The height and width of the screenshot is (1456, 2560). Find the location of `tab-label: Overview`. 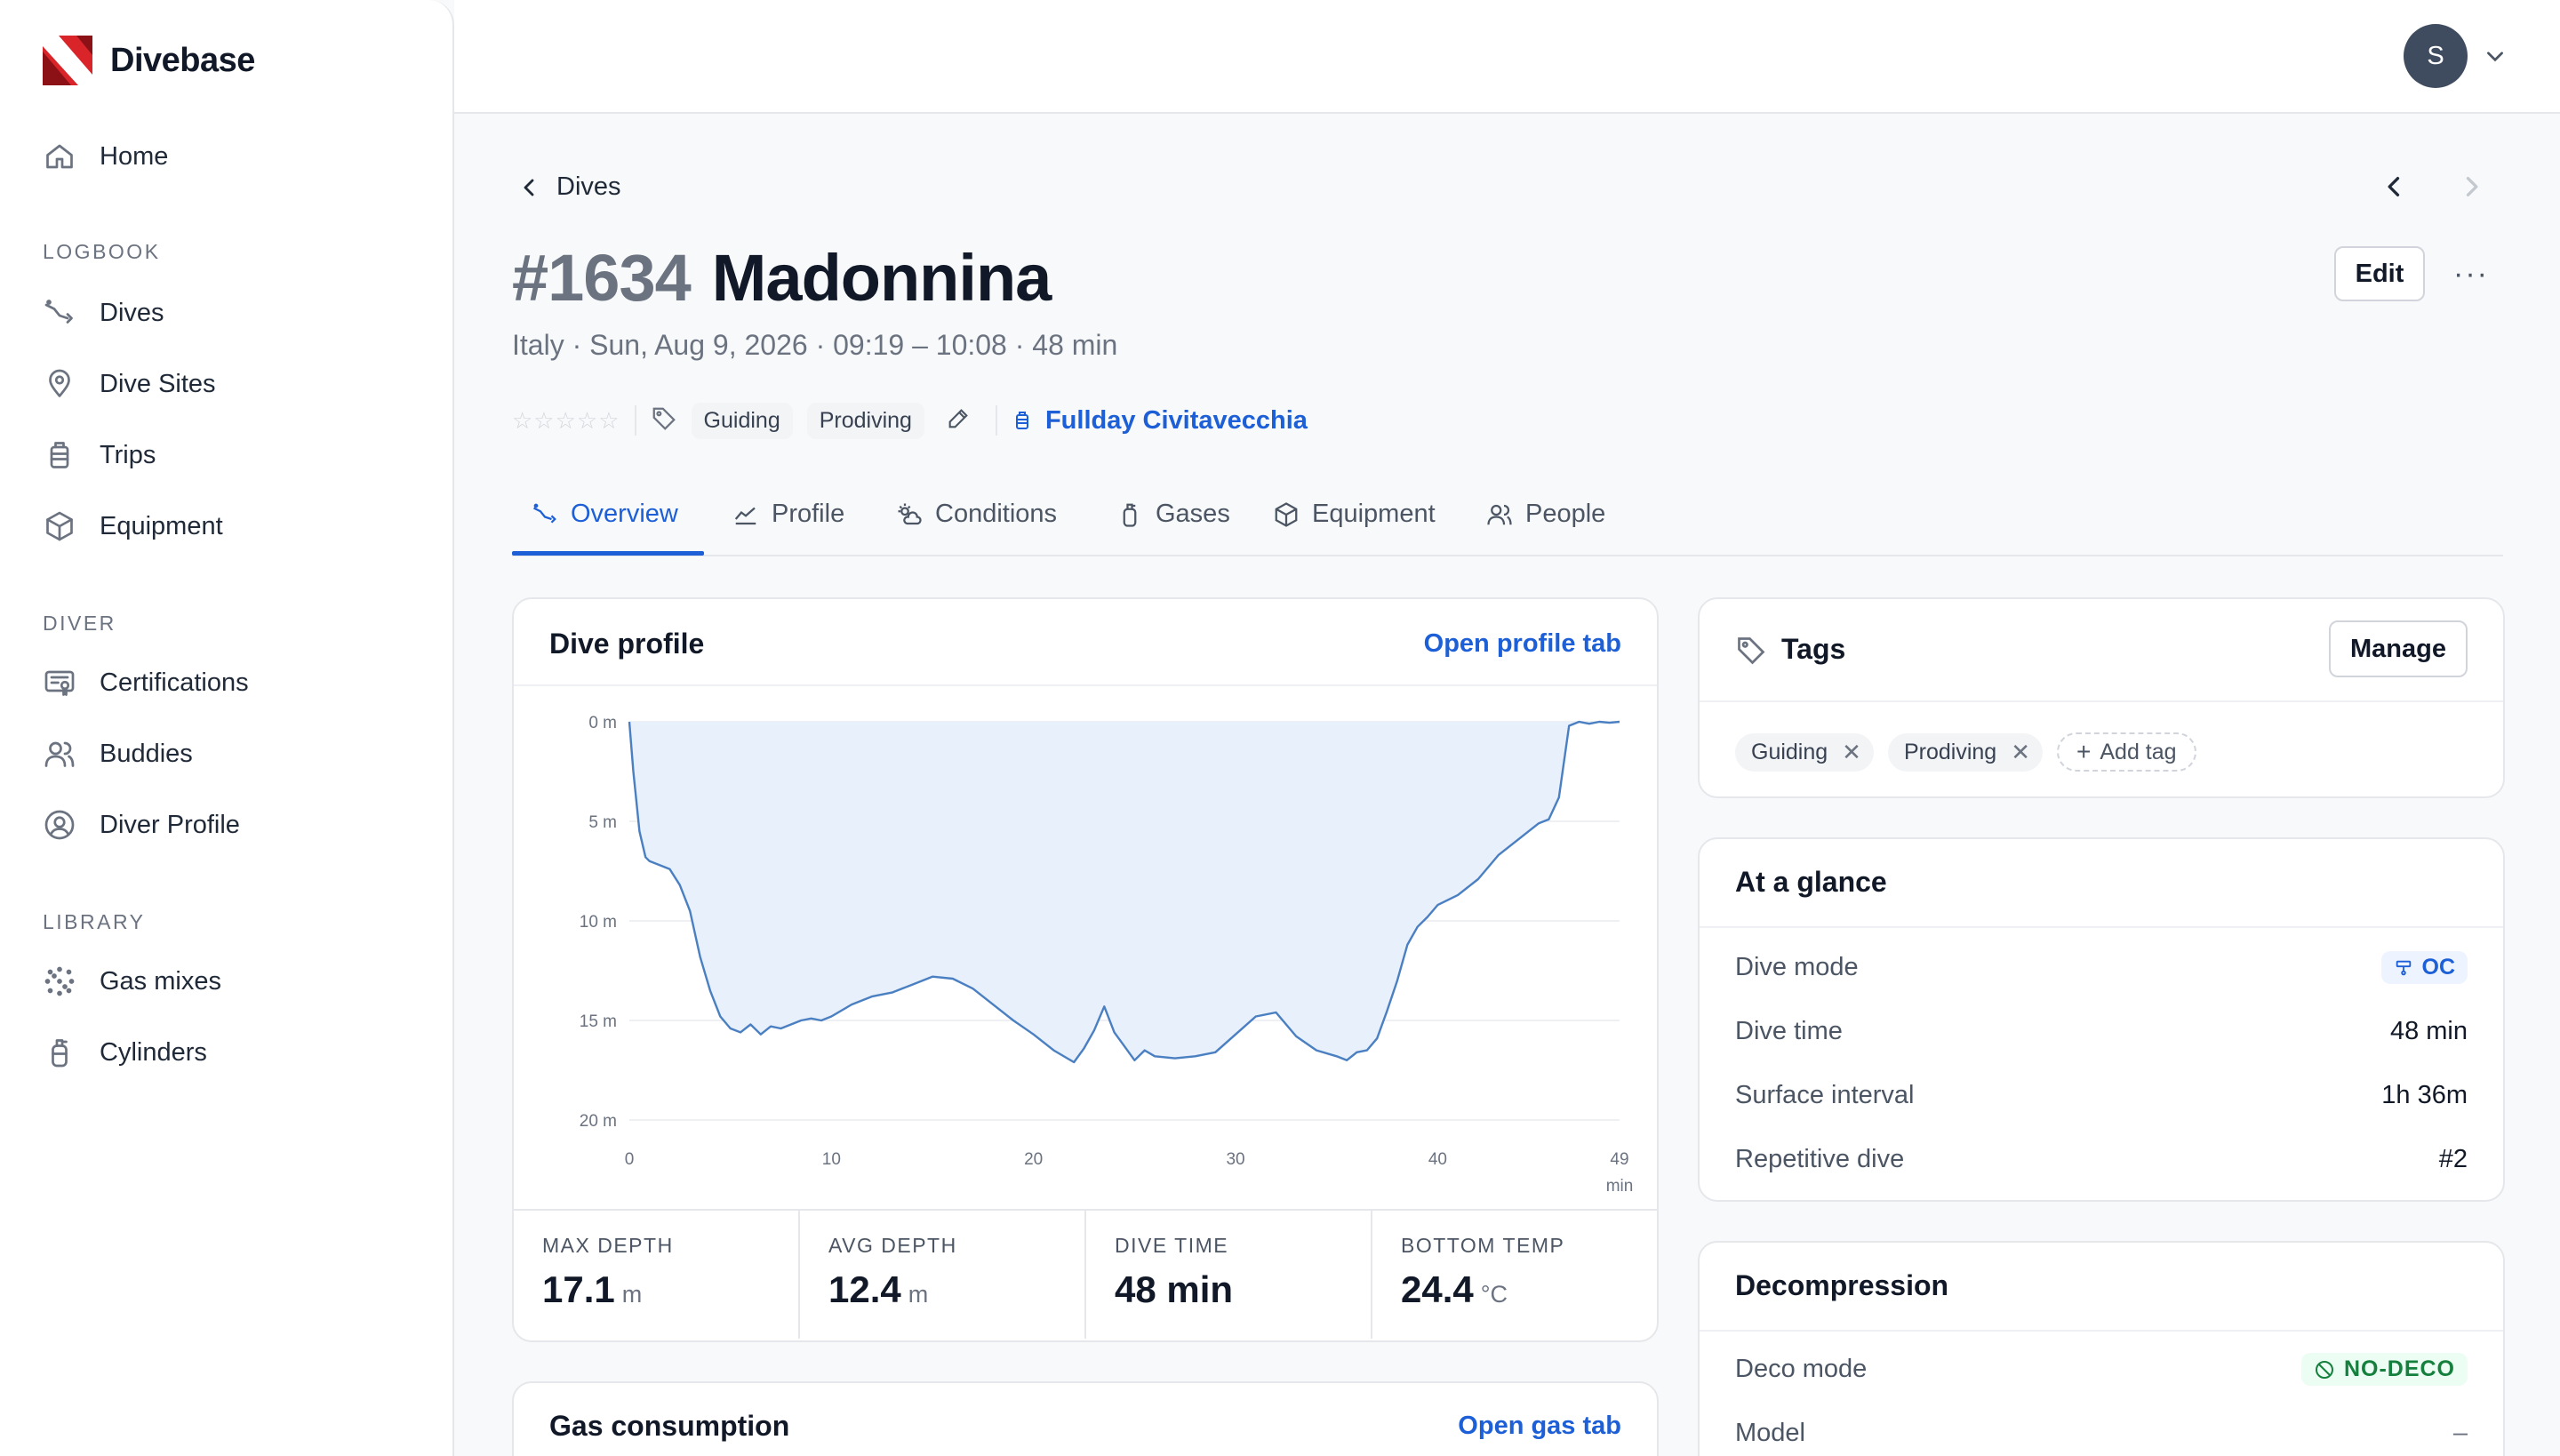

tab-label: Overview is located at coordinates (624, 514).